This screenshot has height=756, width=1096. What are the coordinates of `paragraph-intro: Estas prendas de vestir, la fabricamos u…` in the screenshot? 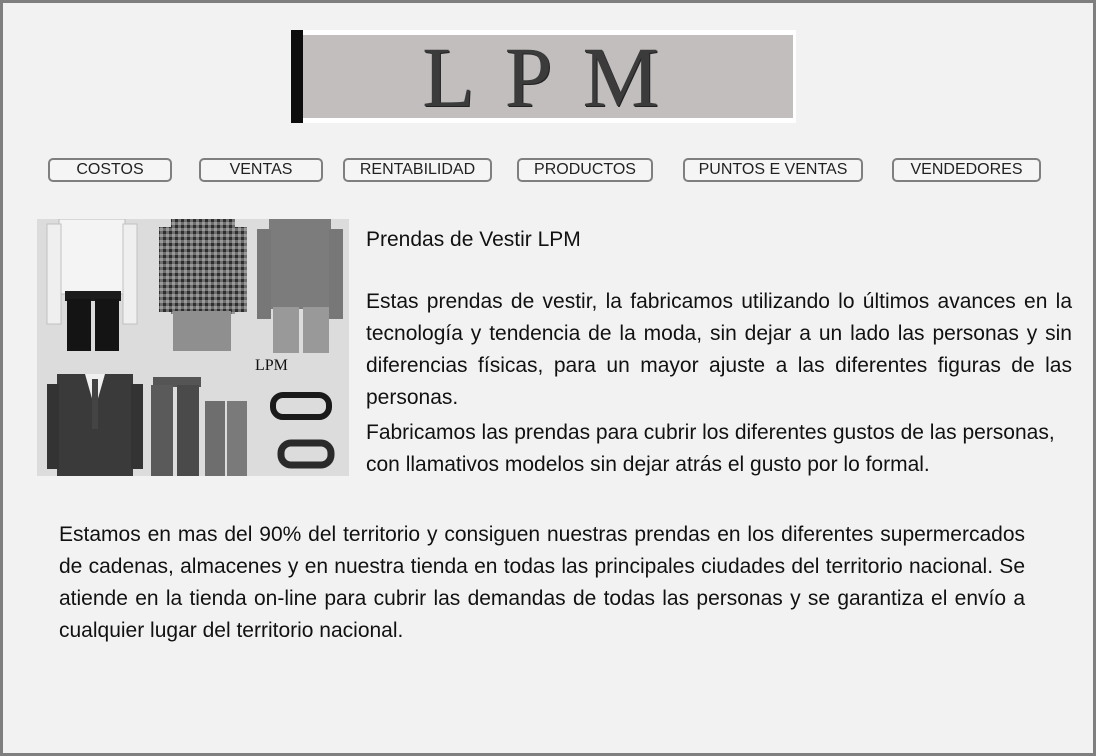 It's located at (719, 349).